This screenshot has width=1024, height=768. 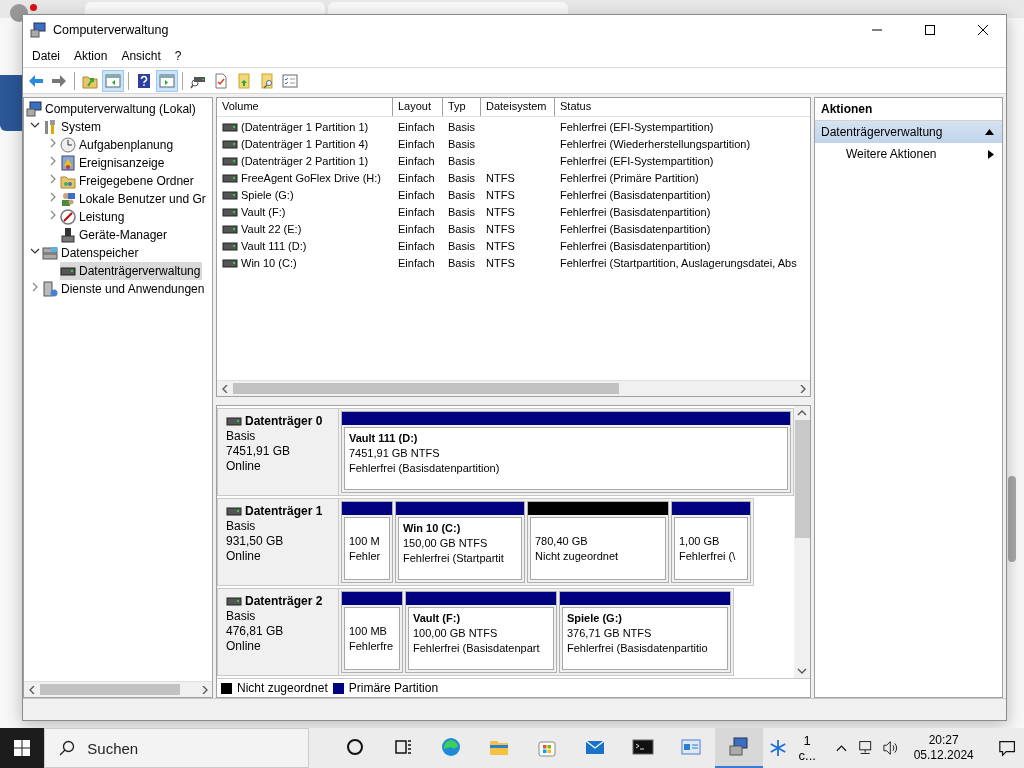 What do you see at coordinates (124, 289) in the screenshot?
I see `tree-item: Dienste und Anwendungen` at bounding box center [124, 289].